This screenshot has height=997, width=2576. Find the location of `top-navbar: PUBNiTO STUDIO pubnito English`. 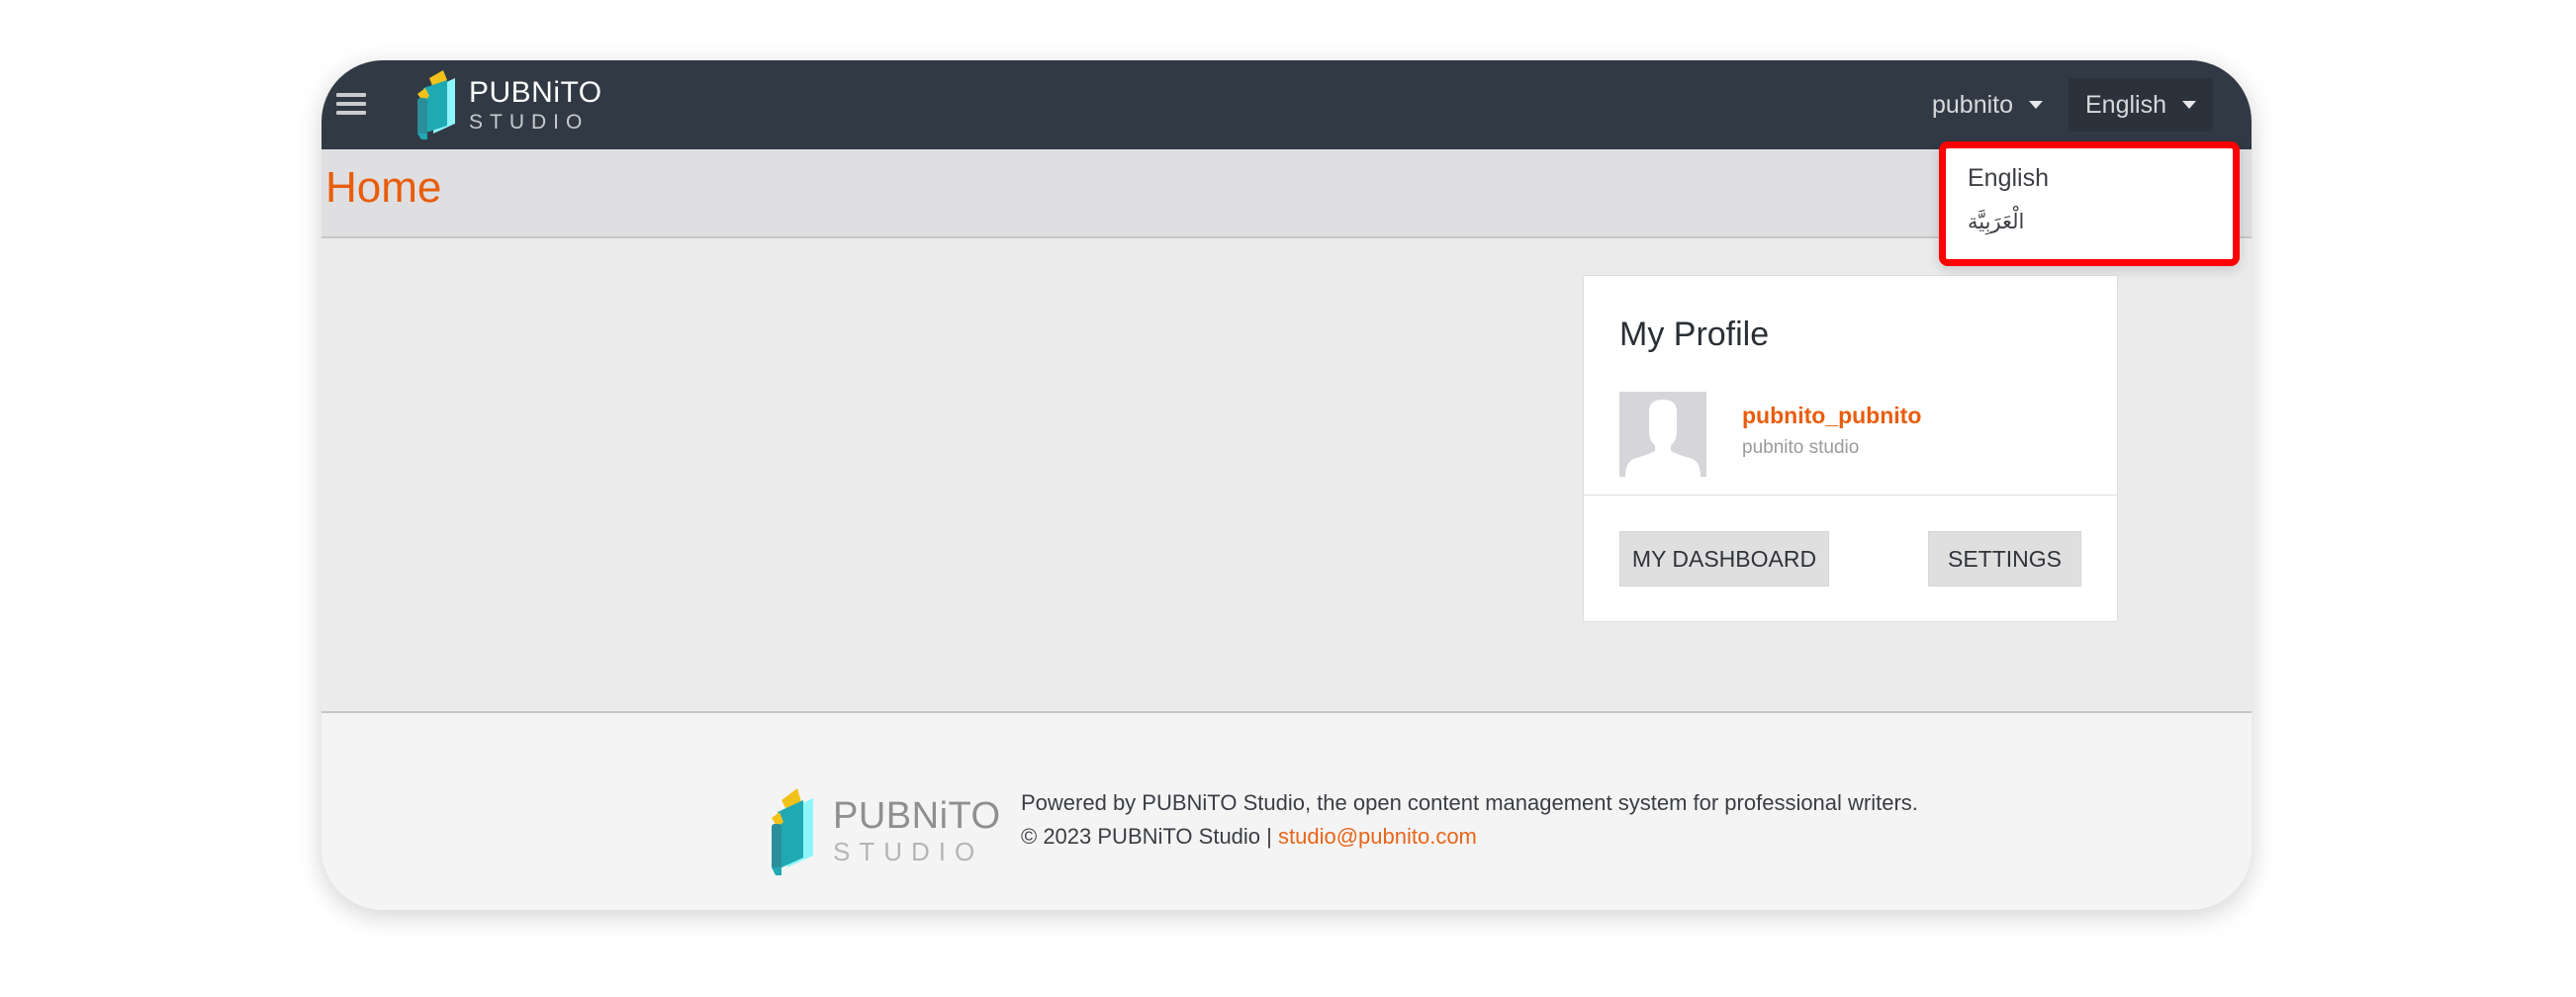

top-navbar: PUBNiTO STUDIO pubnito English is located at coordinates (1287, 105).